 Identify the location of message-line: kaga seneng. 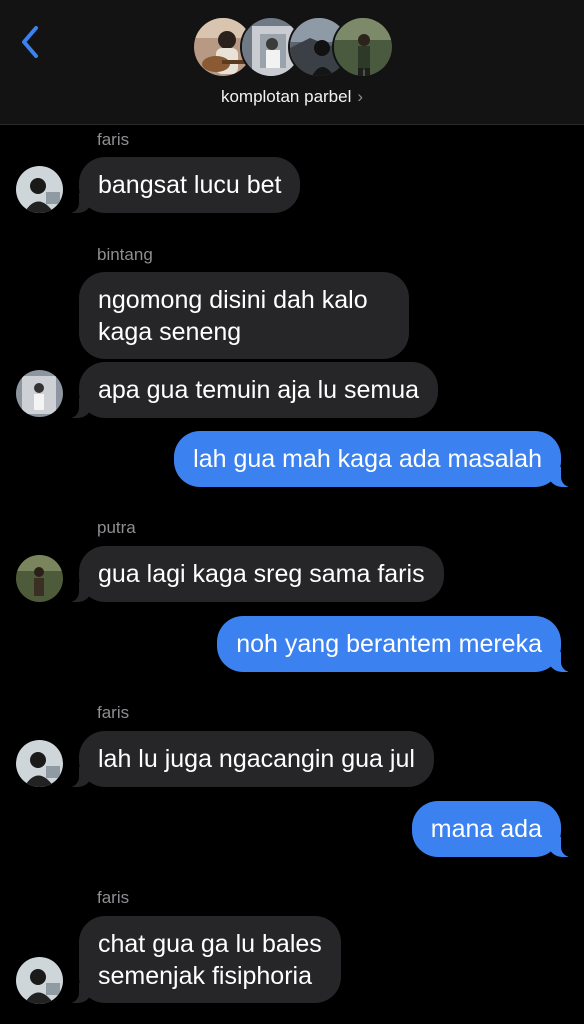
(170, 332).